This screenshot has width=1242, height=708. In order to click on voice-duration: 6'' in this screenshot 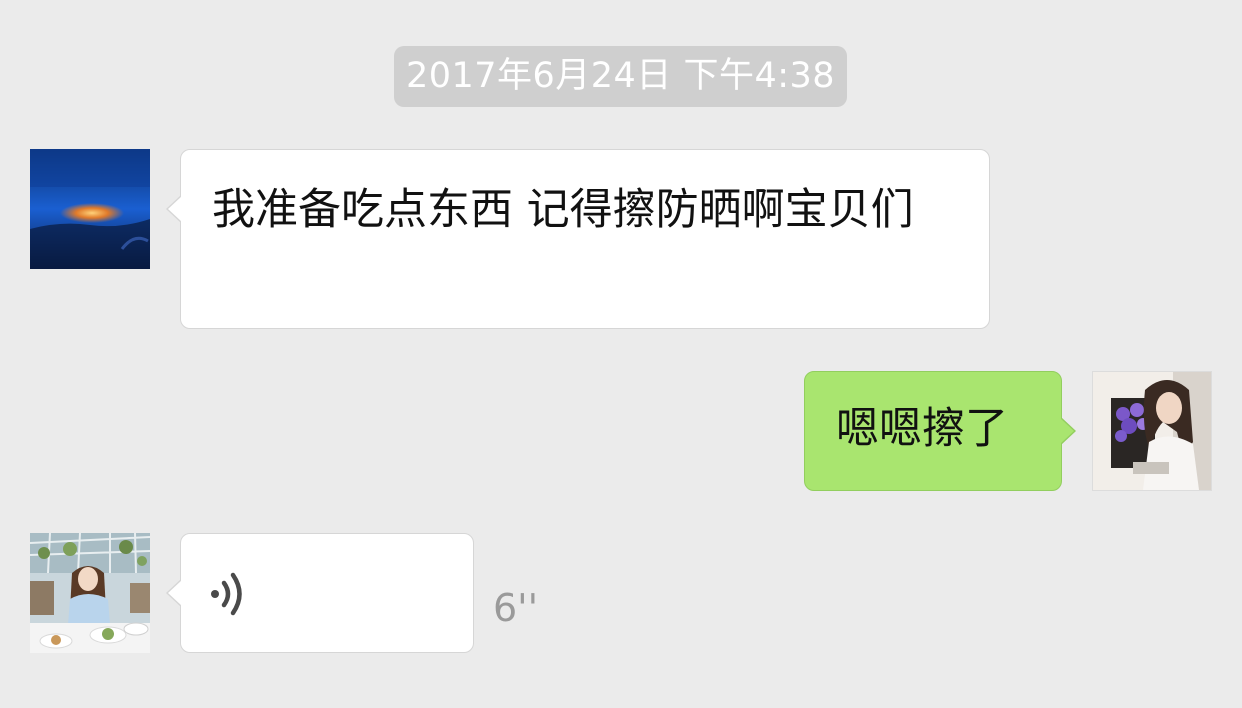, I will do `click(516, 608)`.